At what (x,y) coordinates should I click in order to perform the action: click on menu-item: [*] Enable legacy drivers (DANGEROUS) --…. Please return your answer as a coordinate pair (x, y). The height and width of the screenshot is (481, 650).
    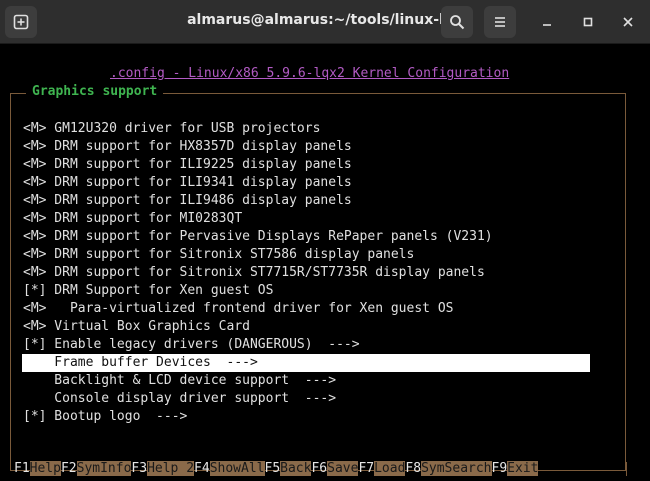
    Looking at the image, I should click on (306, 345).